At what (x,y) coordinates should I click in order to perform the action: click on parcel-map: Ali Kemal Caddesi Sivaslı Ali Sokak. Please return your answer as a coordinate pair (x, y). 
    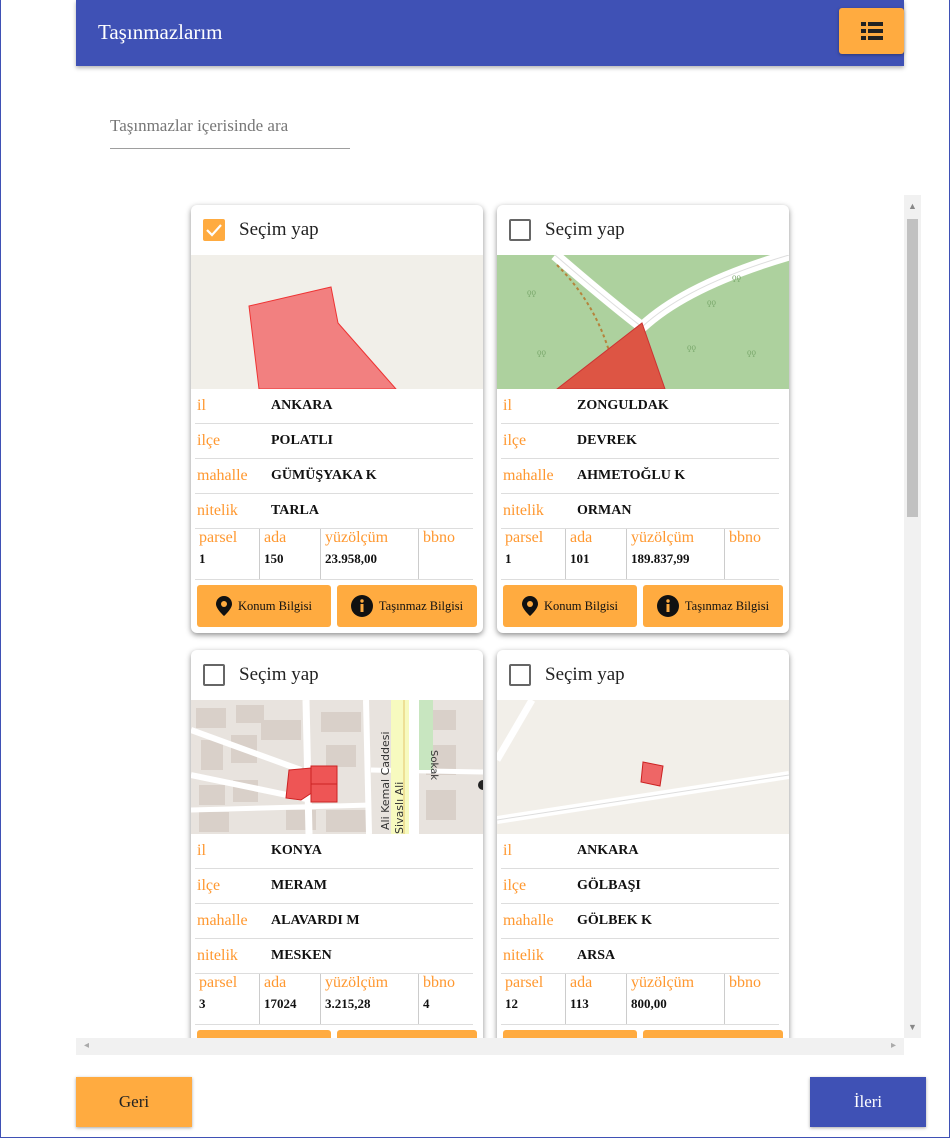
    Looking at the image, I should click on (337, 767).